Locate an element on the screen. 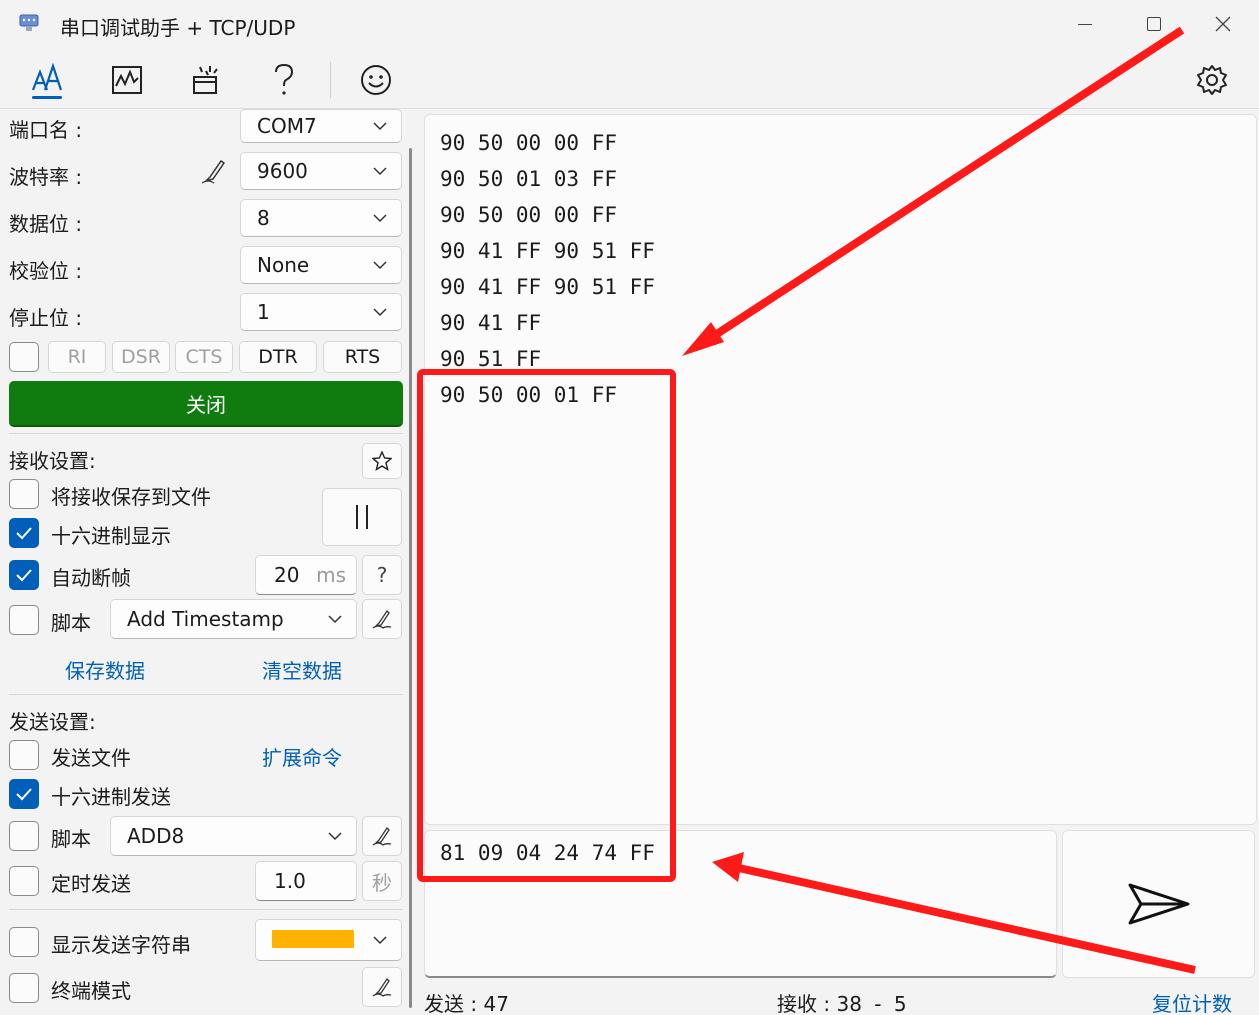 This screenshot has height=1015, width=1259. auto-frame-checkbox is located at coordinates (24, 575).